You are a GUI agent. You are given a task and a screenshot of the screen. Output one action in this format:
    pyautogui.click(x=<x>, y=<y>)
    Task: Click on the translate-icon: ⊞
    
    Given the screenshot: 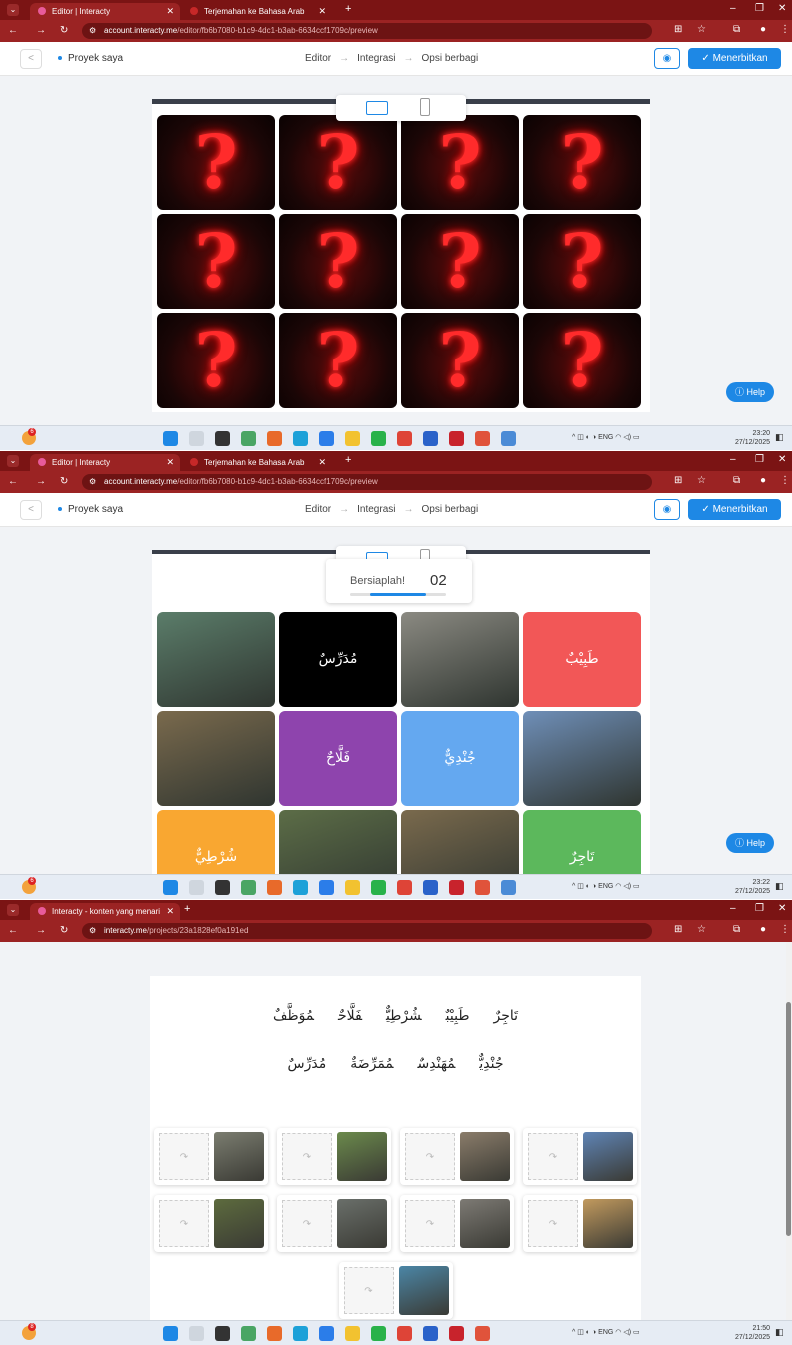 What is the action you would take?
    pyautogui.click(x=678, y=29)
    